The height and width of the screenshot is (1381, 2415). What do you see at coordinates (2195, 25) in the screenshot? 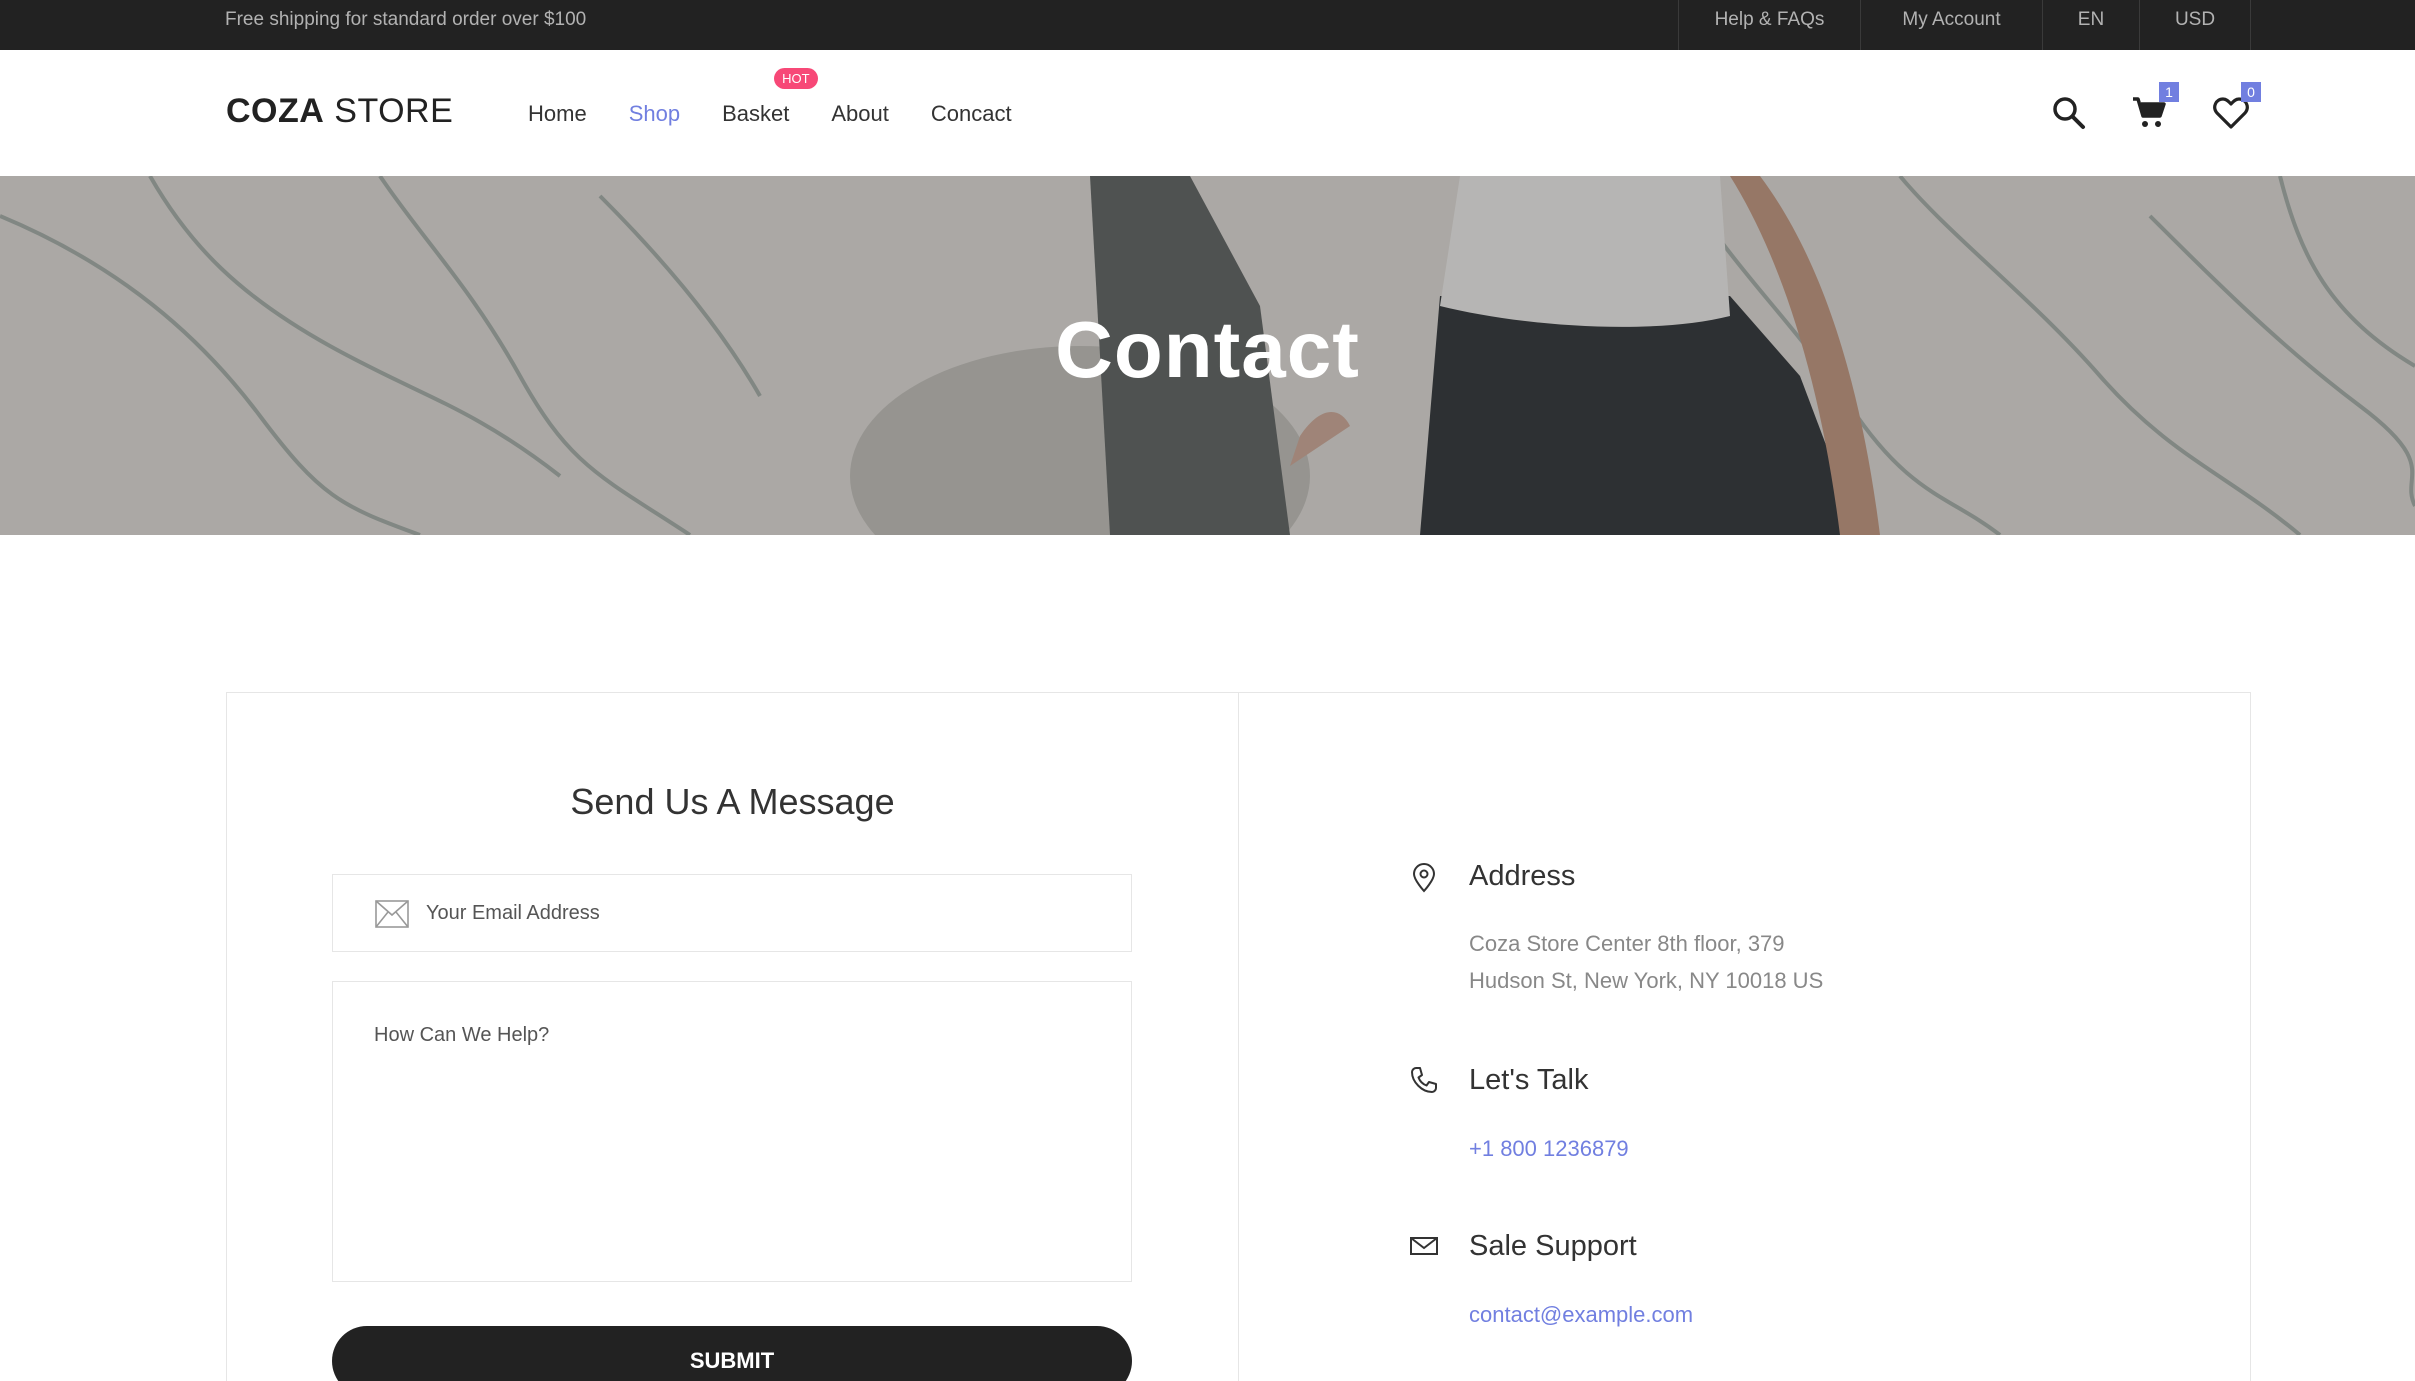
I see `currency-selector: USD` at bounding box center [2195, 25].